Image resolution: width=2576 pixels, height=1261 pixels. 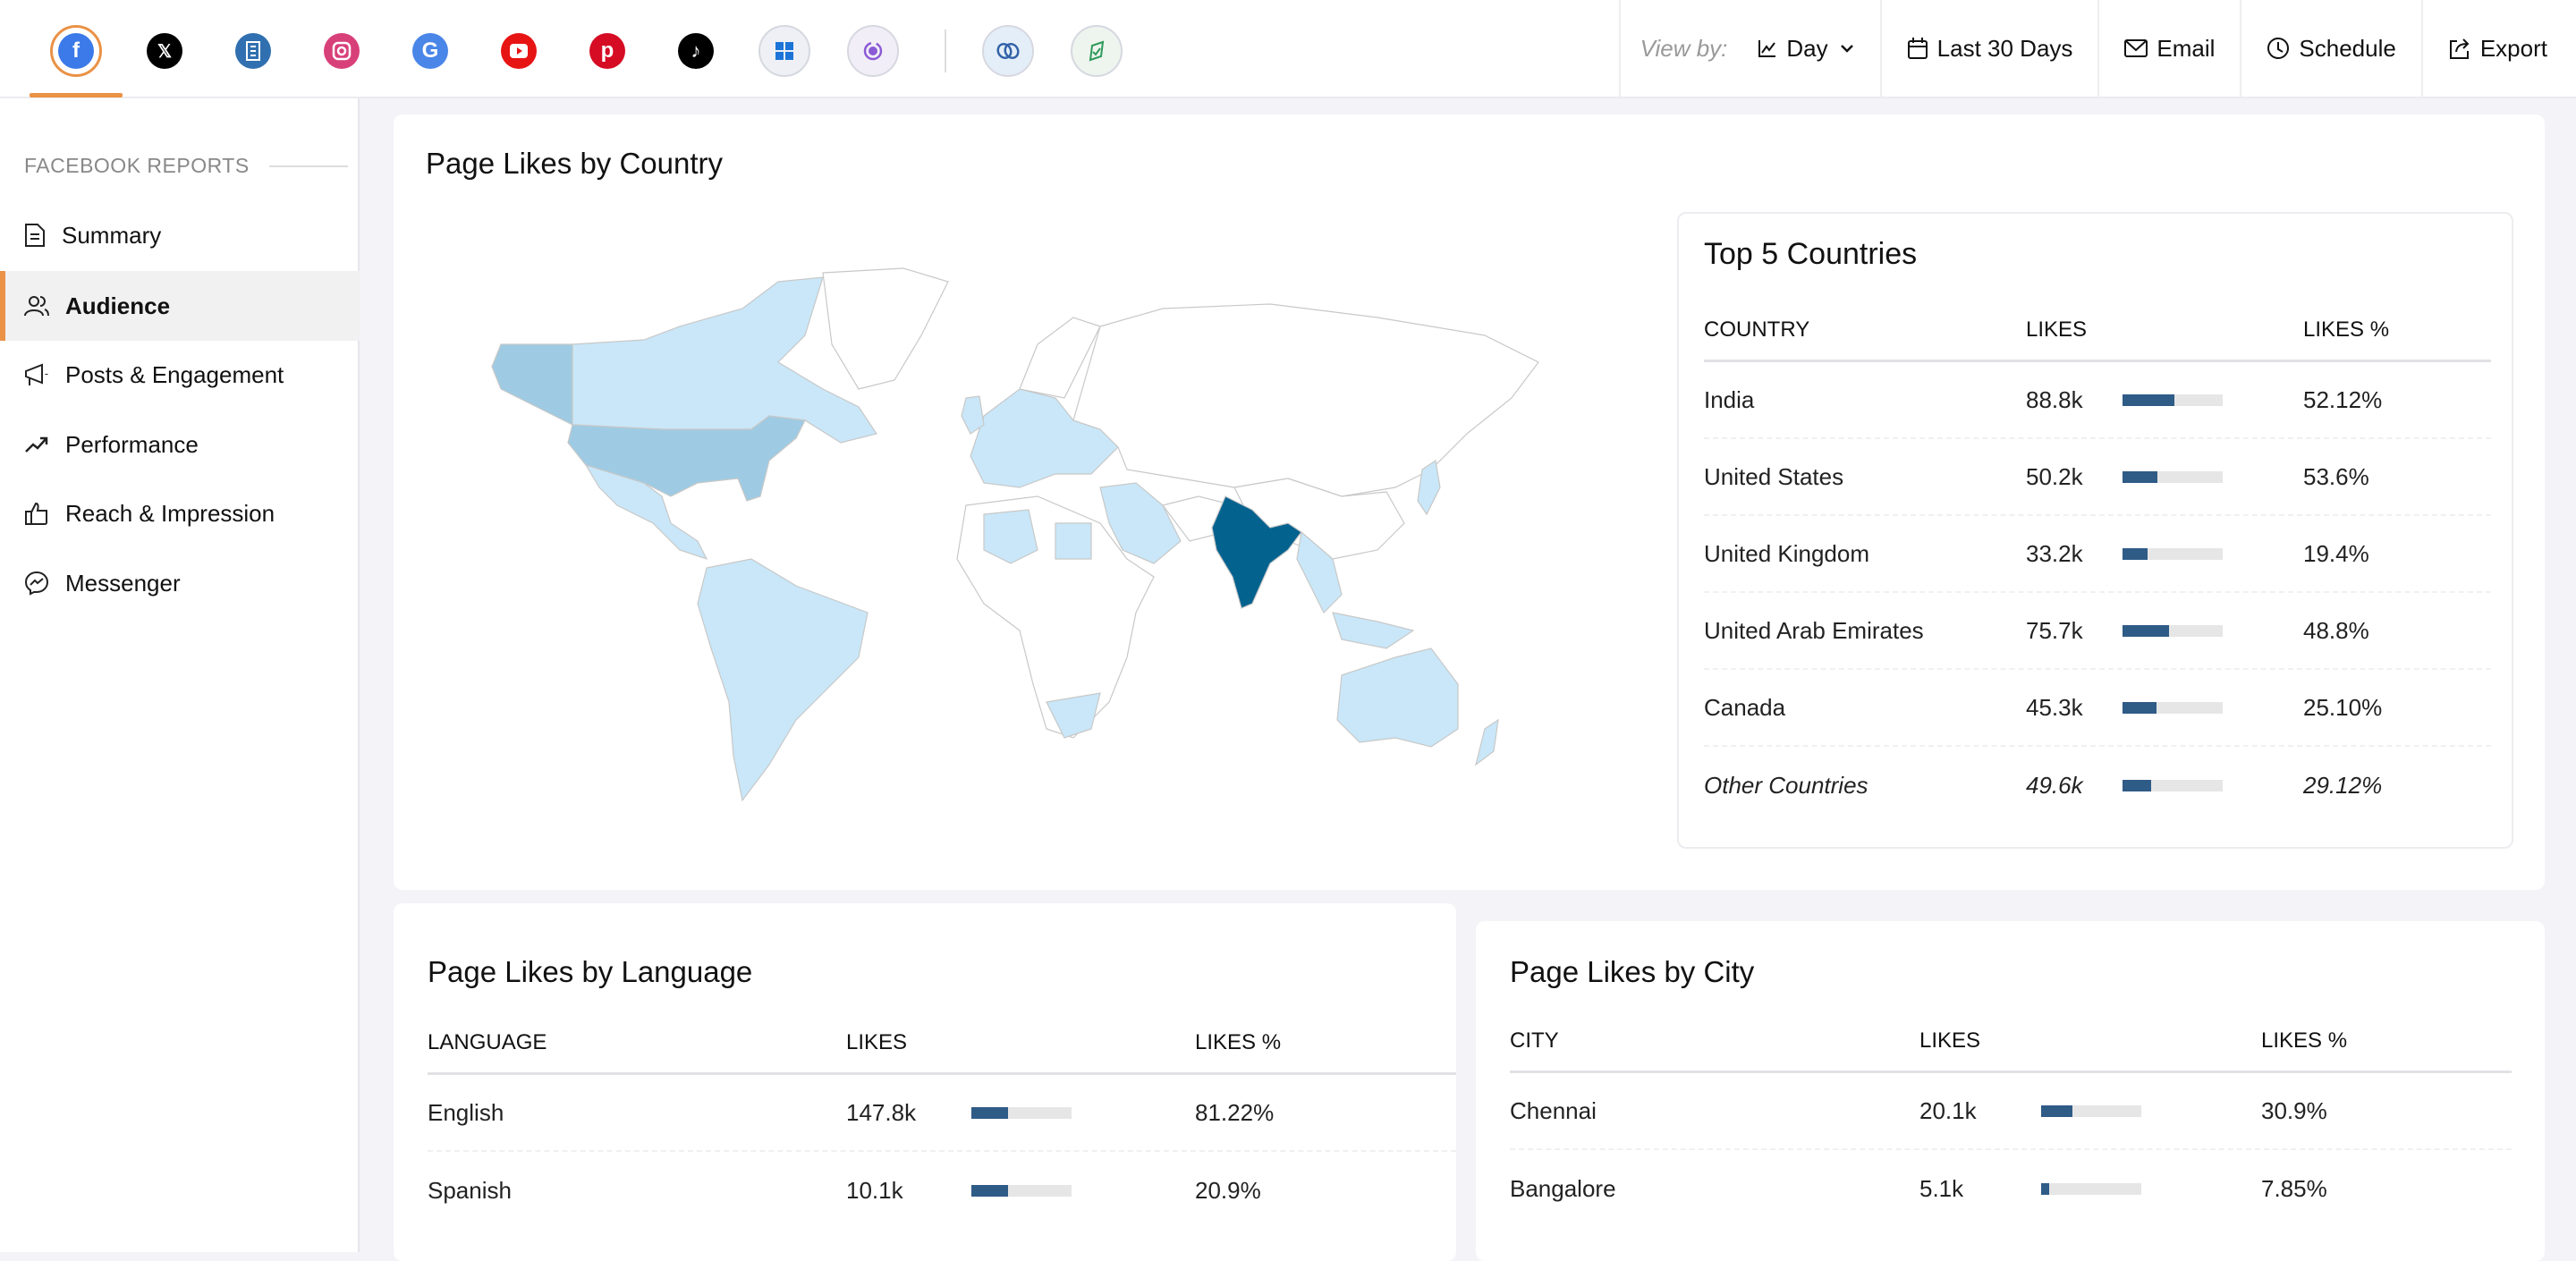 I want to click on calendar-icon, so click(x=1917, y=48).